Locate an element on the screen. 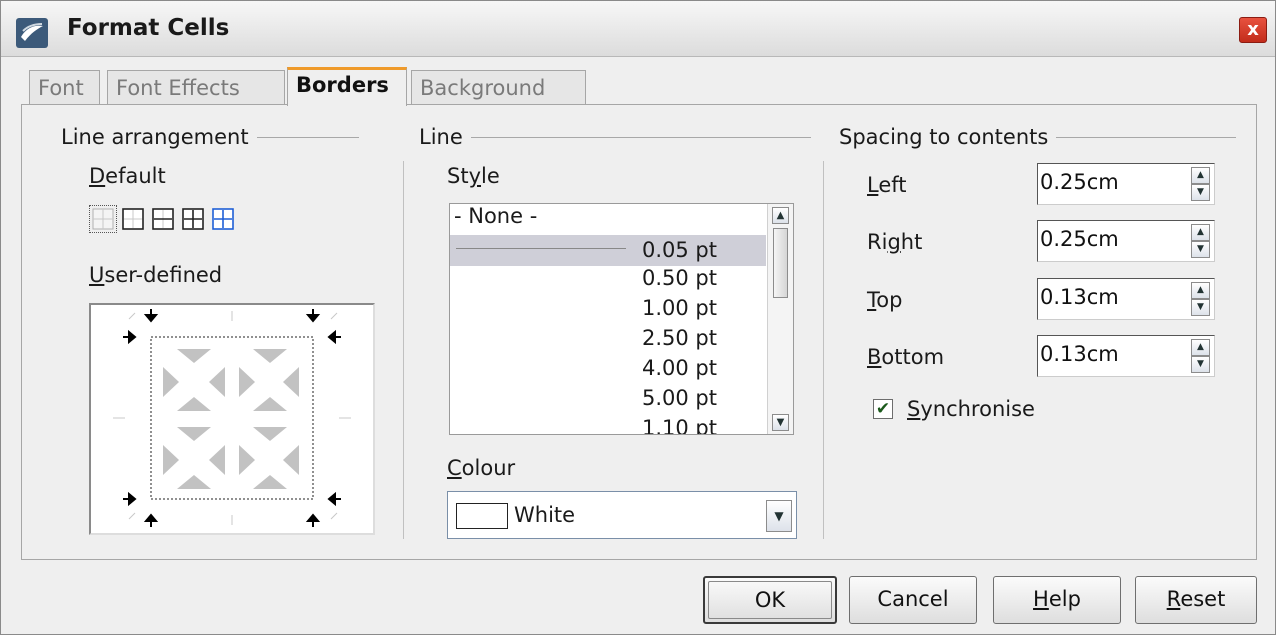  list-item: 5.00 pt is located at coordinates (608, 401).